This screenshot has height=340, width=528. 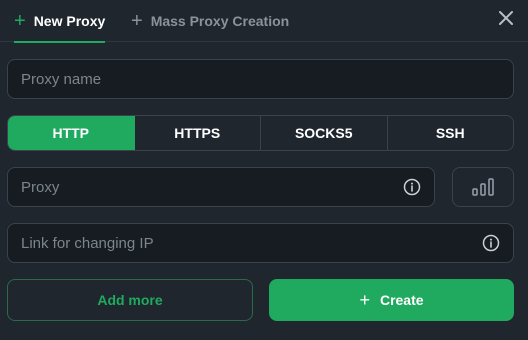 I want to click on change-ip-link-input, so click(x=247, y=243).